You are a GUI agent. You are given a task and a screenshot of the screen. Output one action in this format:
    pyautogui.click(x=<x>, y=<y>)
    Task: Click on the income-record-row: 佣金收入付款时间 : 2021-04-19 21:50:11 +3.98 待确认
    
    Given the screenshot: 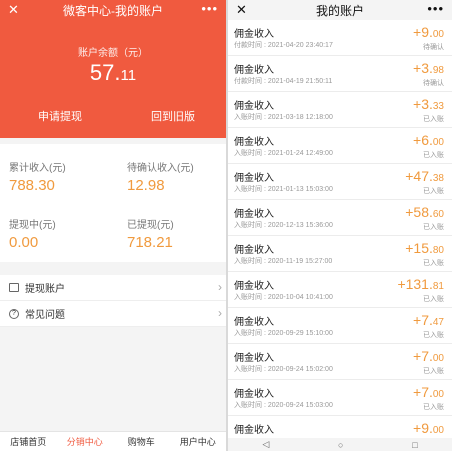 What is the action you would take?
    pyautogui.click(x=340, y=74)
    